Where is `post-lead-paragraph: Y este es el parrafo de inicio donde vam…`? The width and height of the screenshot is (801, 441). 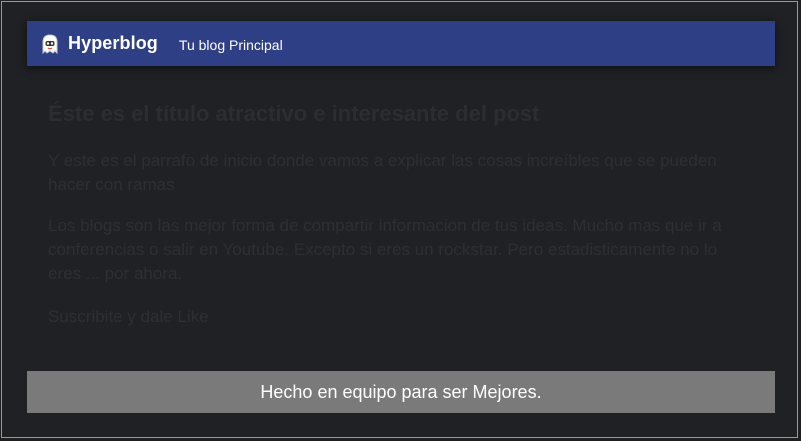 post-lead-paragraph: Y este es el parrafo de inicio donde vam… is located at coordinates (382, 172).